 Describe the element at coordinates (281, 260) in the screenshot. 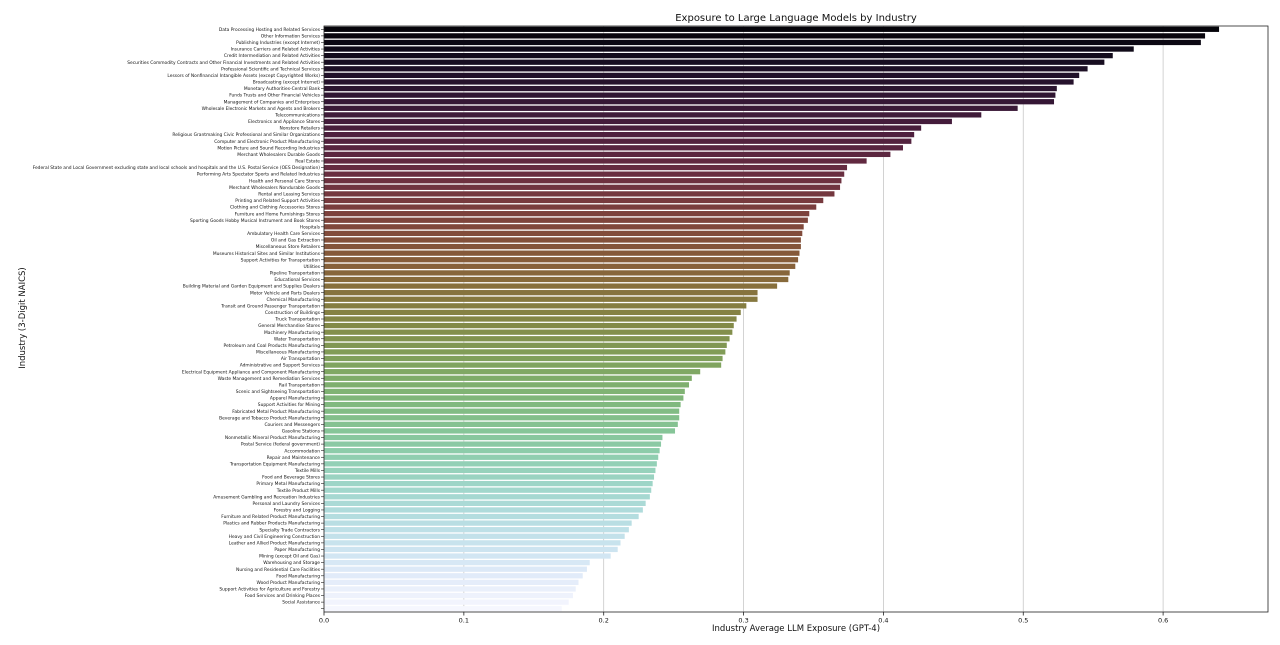

I see `y-tick-label: Support Activities for Transportation` at that location.